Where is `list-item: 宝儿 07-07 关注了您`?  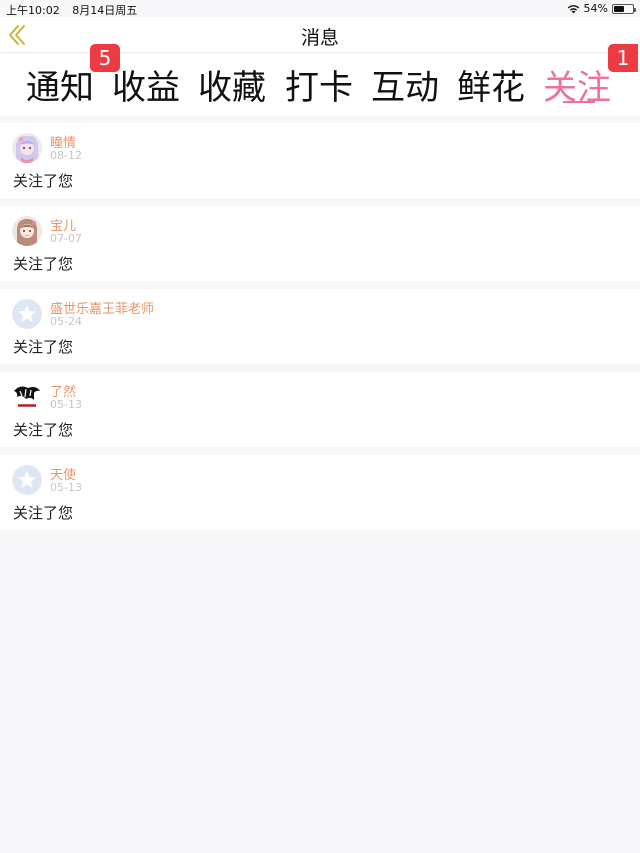 list-item: 宝儿 07-07 关注了您 is located at coordinates (320, 243).